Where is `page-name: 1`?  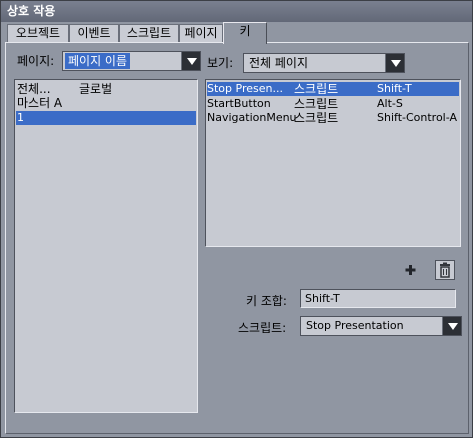 page-name: 1 is located at coordinates (20, 117).